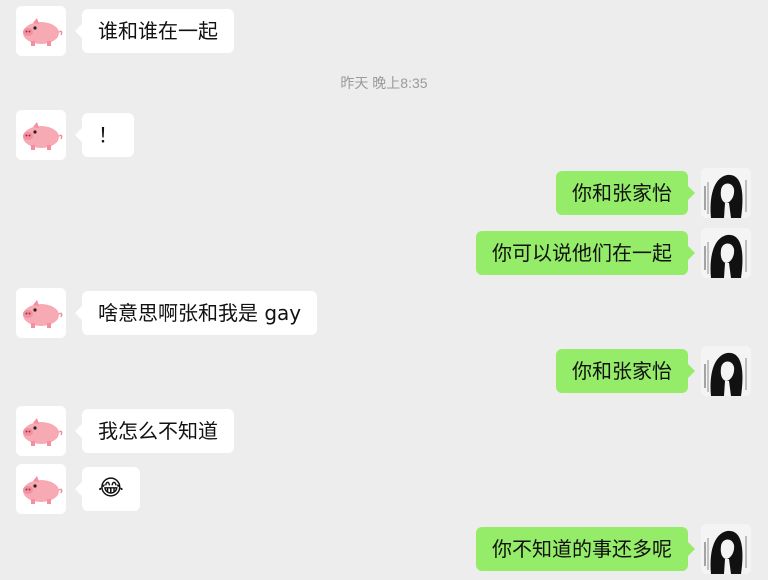 The image size is (768, 580). What do you see at coordinates (384, 550) in the screenshot?
I see `message-row: 你不知道的事还多呢` at bounding box center [384, 550].